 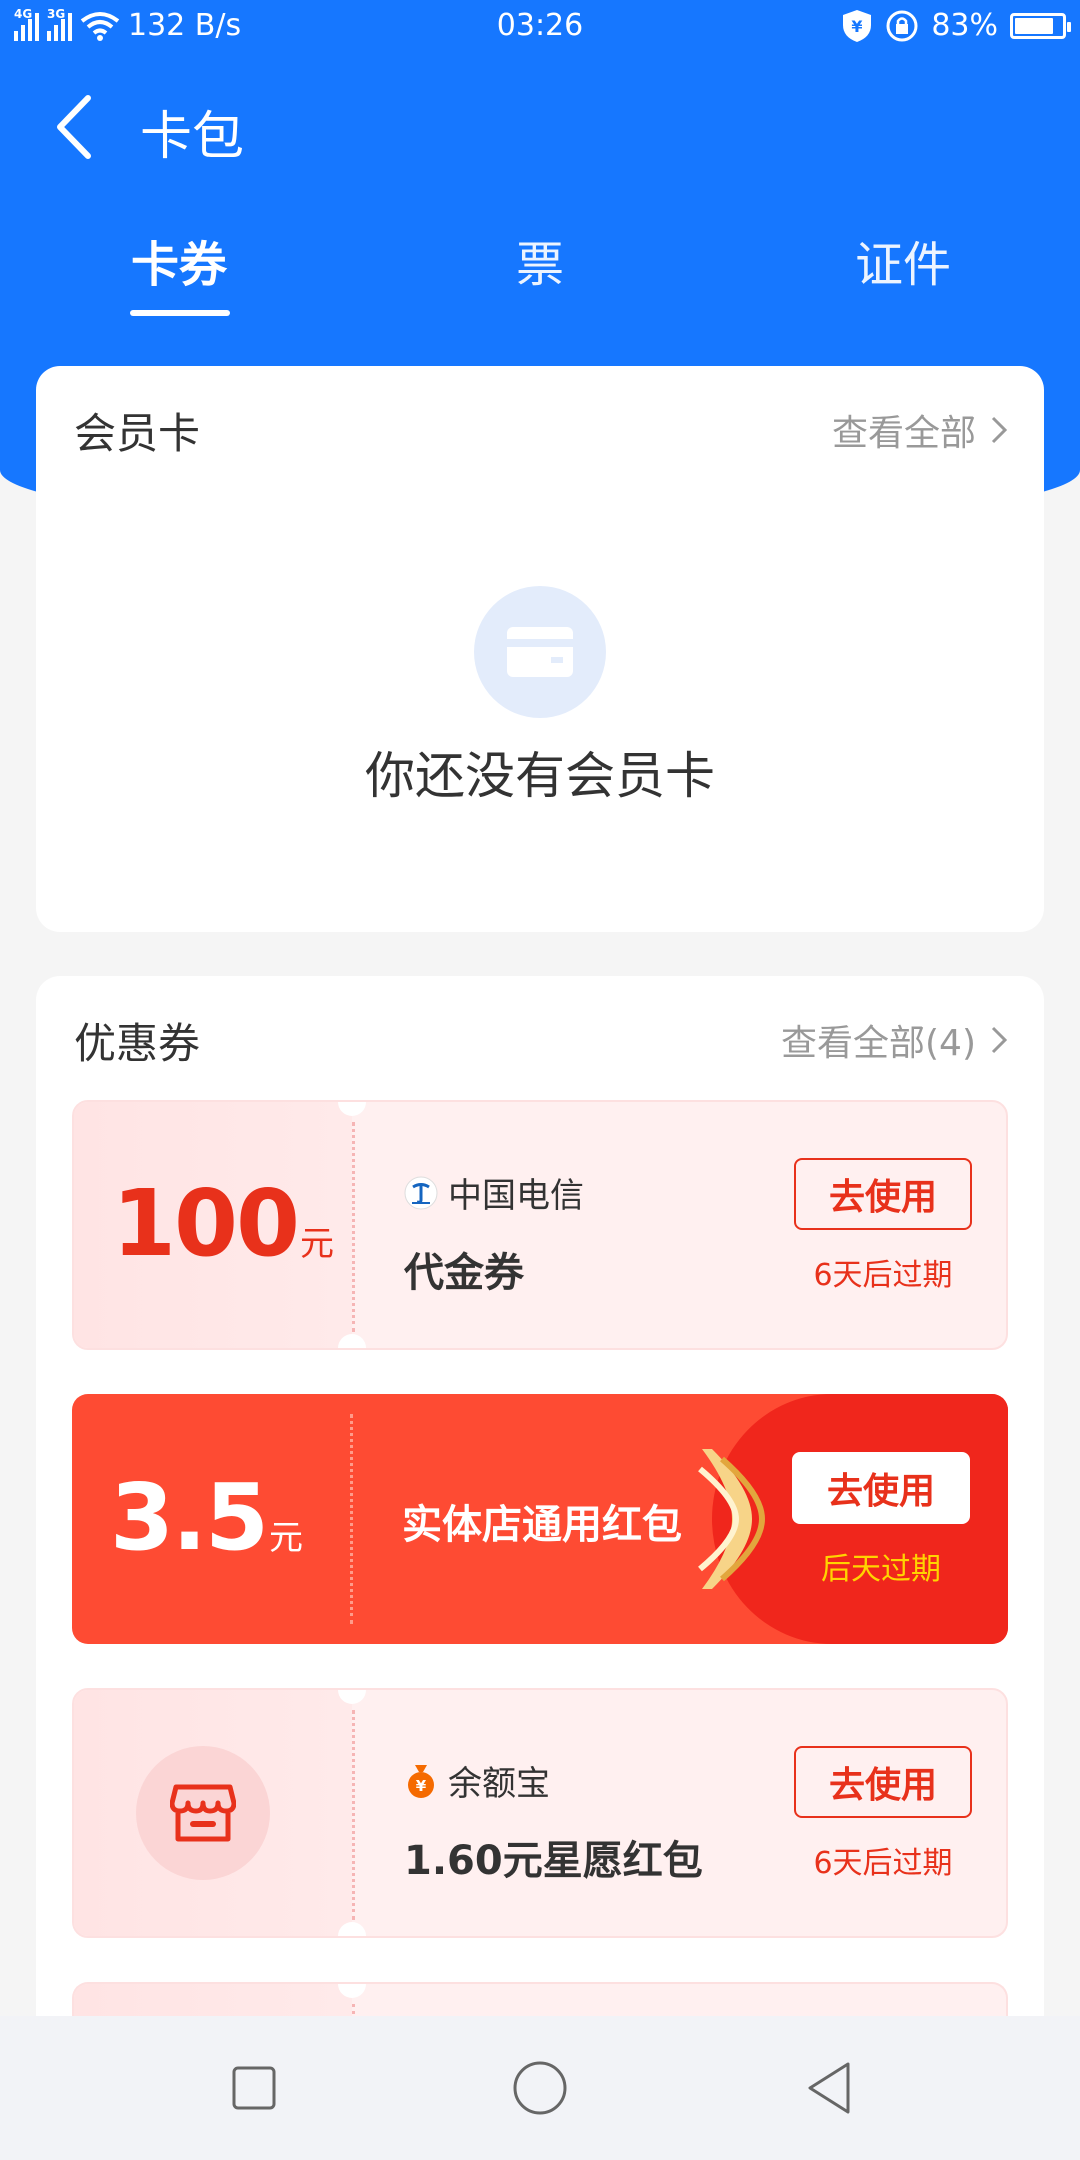 I want to click on shield-yuan-icon: ¥, so click(x=857, y=25).